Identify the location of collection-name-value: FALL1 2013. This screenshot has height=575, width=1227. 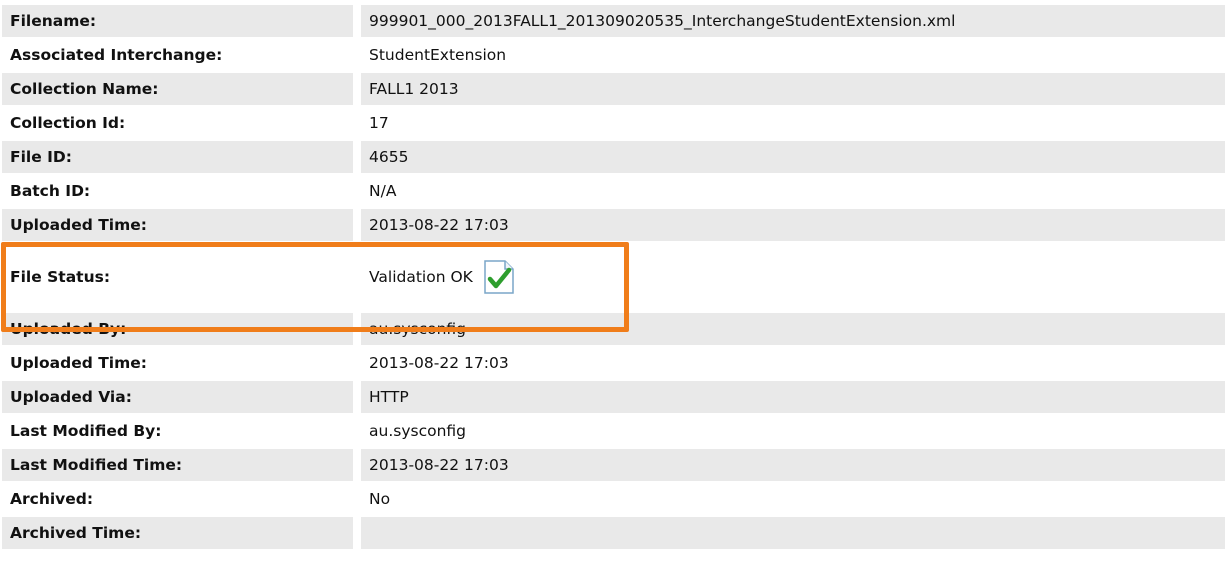
(793, 89).